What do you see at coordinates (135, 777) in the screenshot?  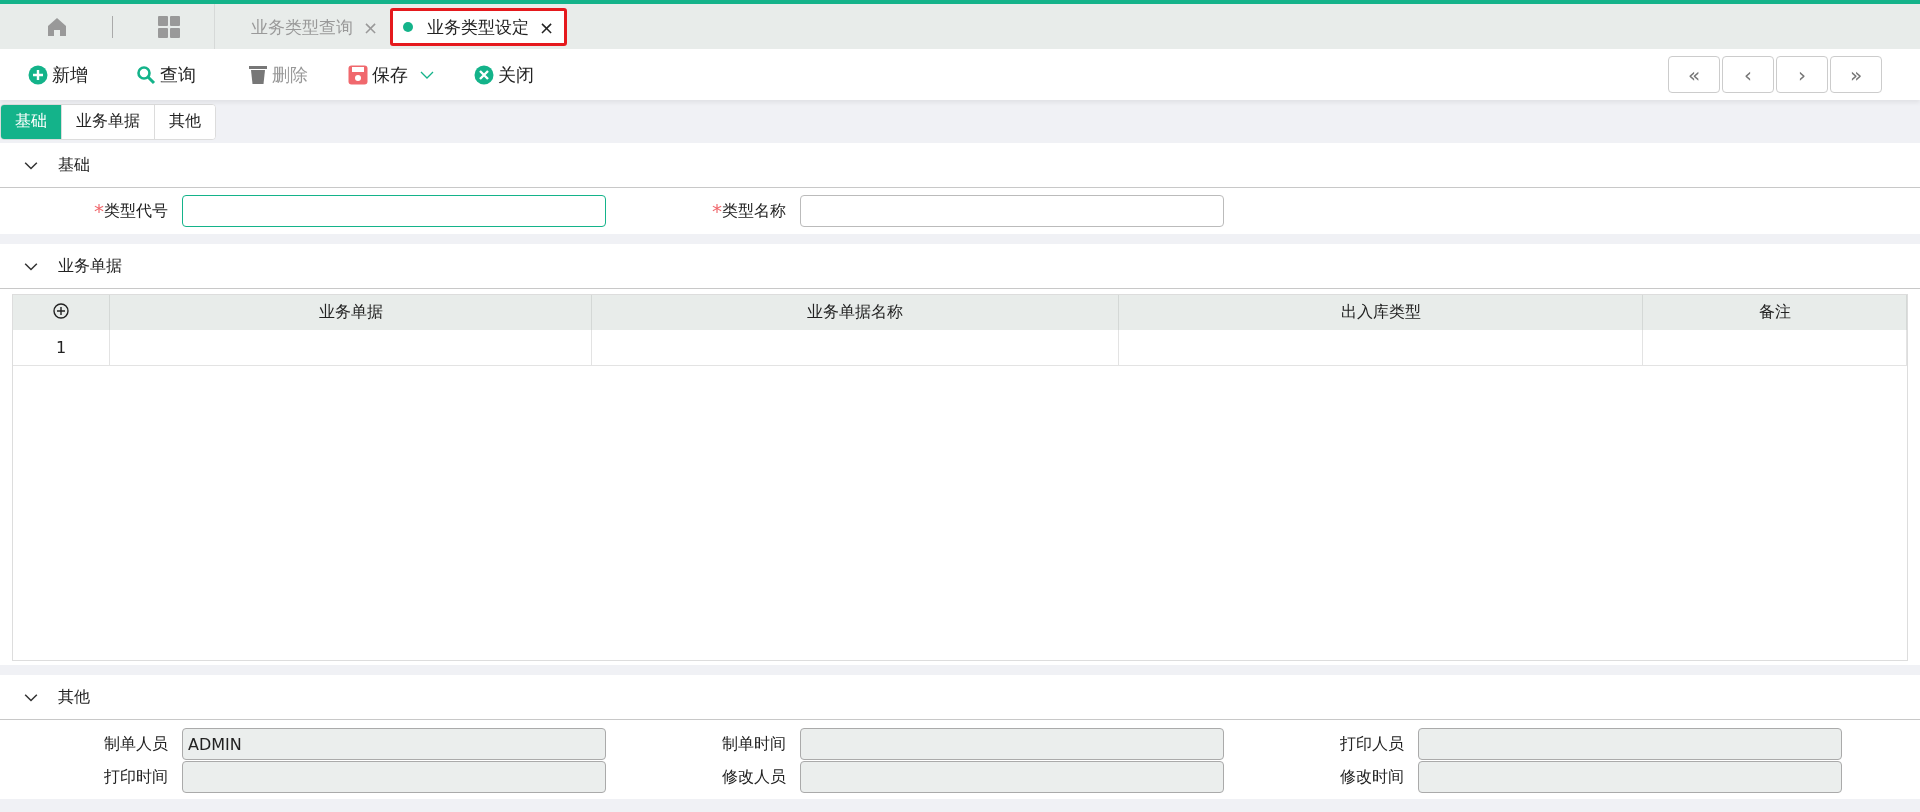 I see `field-label: 打印时间` at bounding box center [135, 777].